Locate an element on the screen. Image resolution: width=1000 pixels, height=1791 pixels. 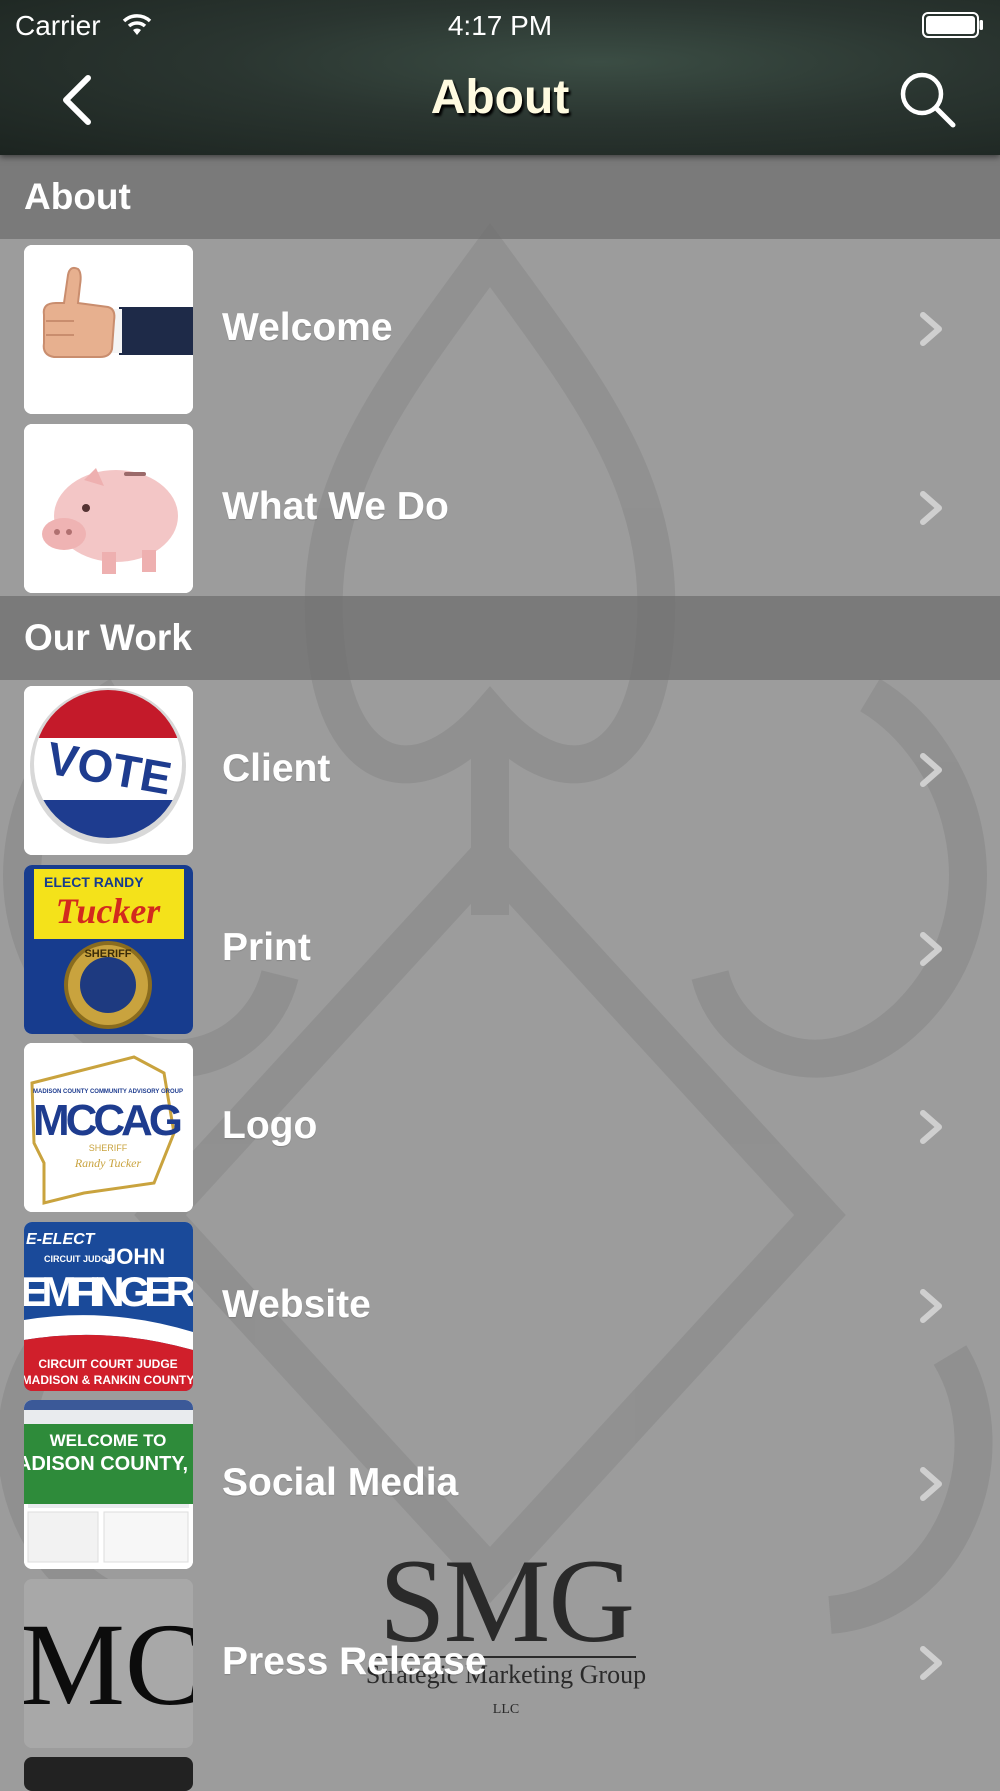
re-elect-text: E-ELECT is located at coordinates (61, 1239).